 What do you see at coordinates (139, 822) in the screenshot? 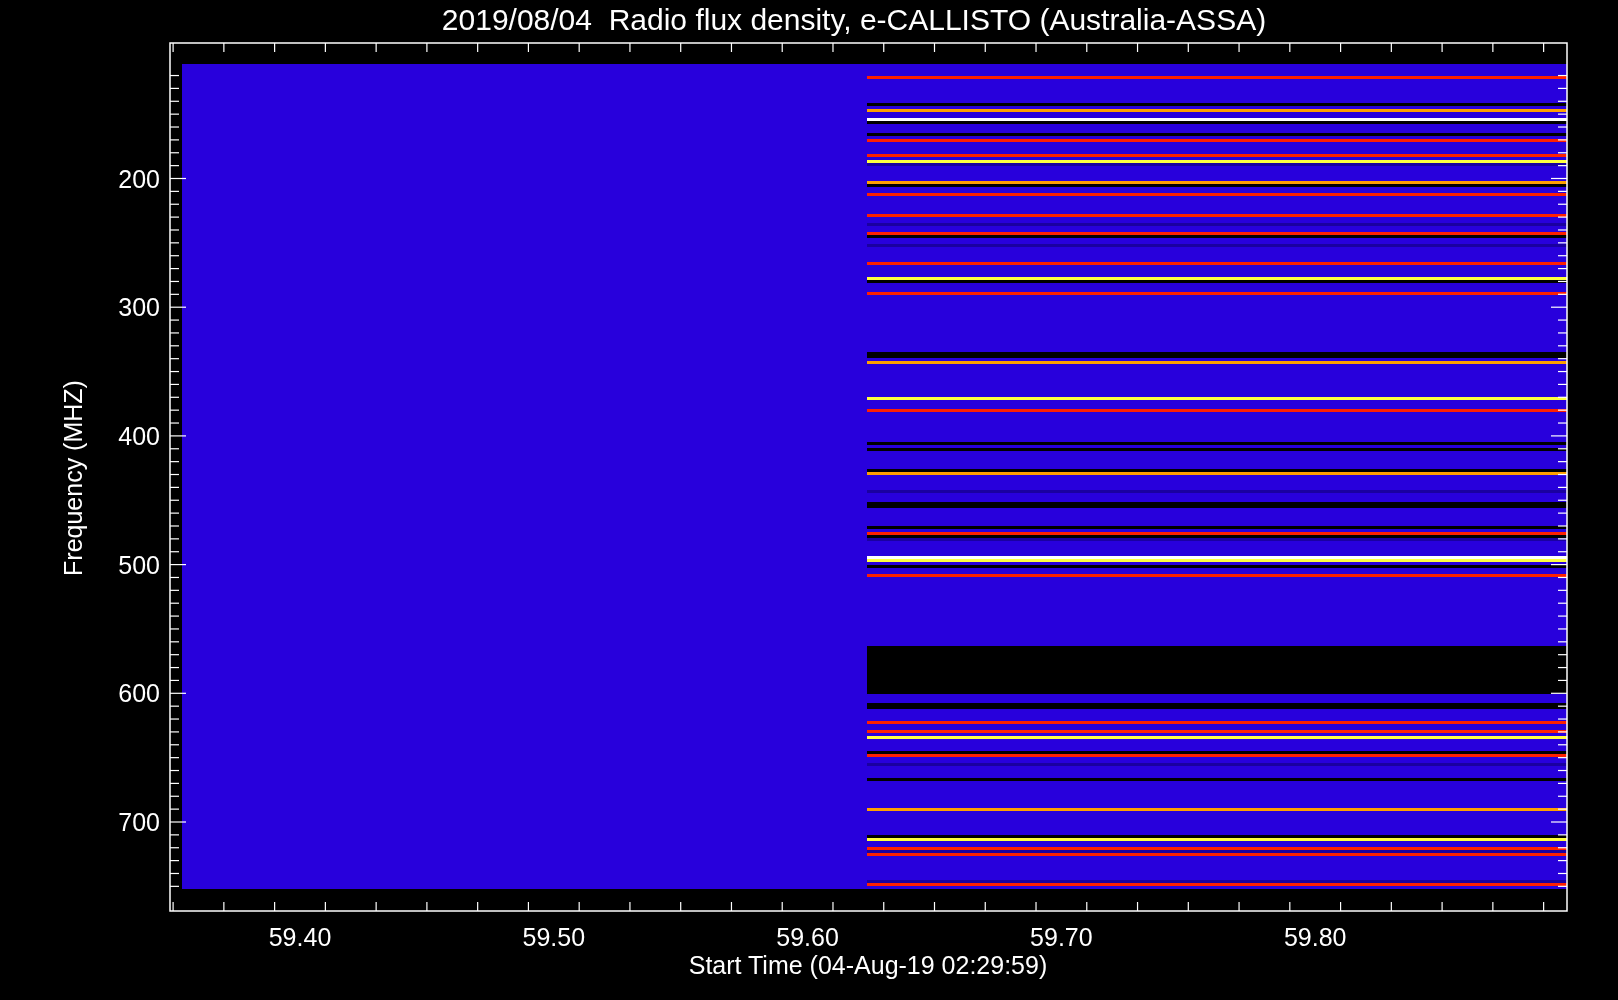
I see `axis-tick-label: 700` at bounding box center [139, 822].